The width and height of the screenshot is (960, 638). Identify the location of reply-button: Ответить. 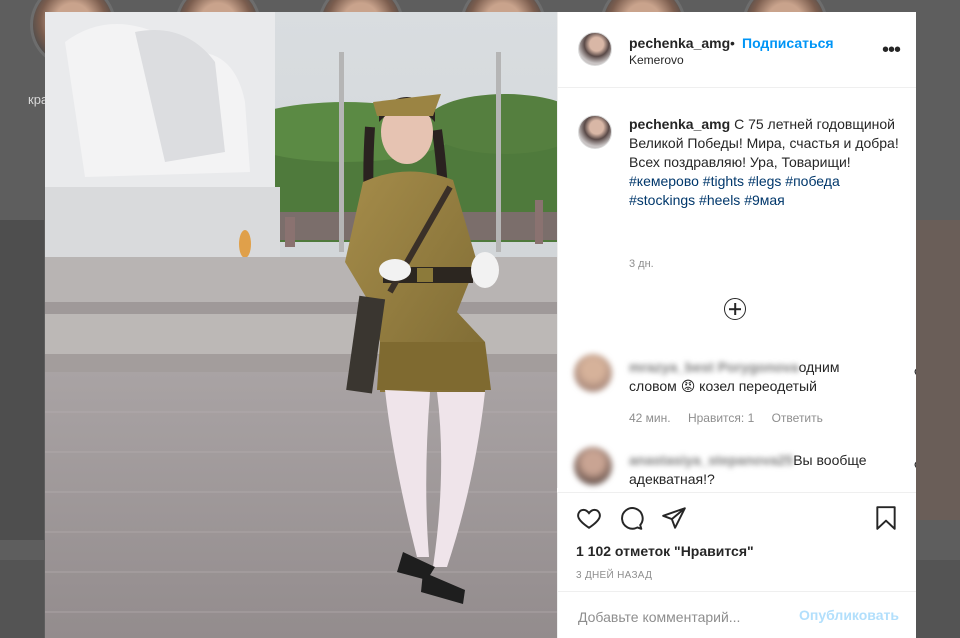
(797, 418).